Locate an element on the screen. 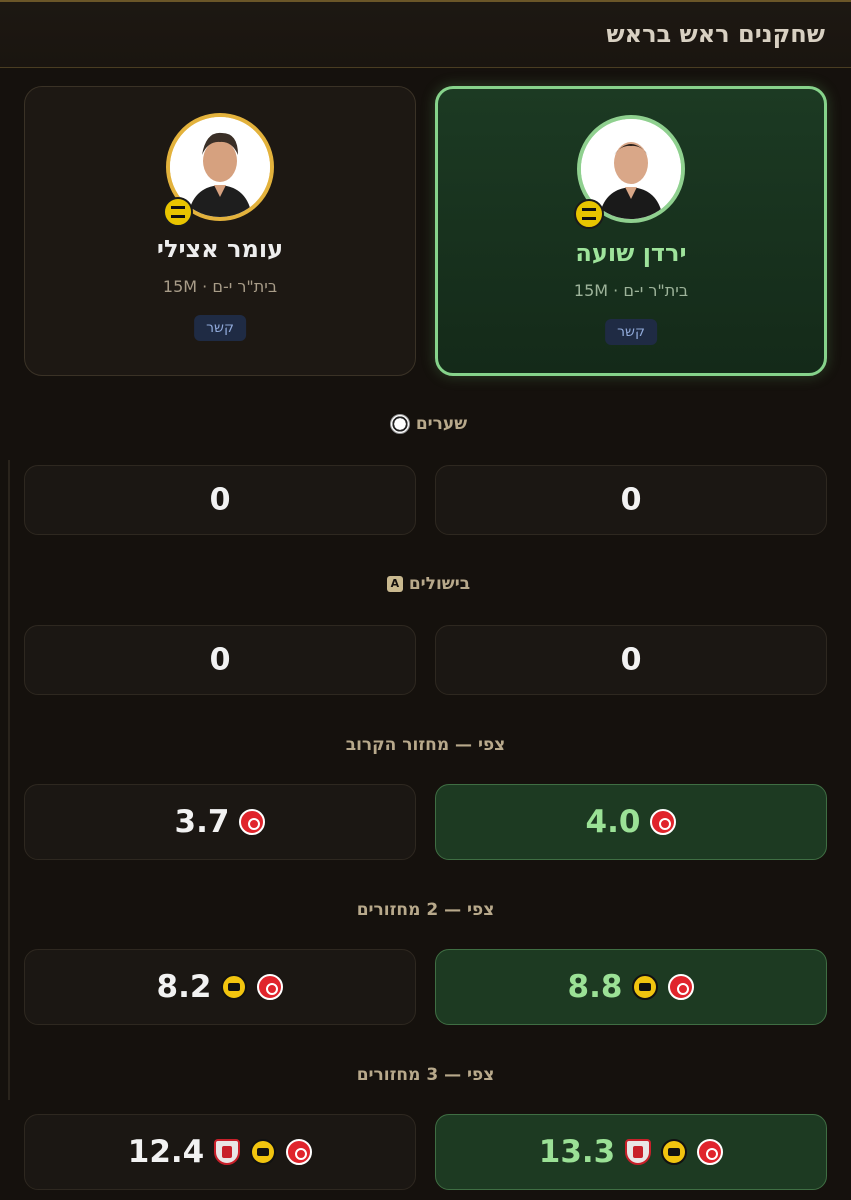 The width and height of the screenshot is (851, 1200). header-bar: שחקנים ראש בראש is located at coordinates (425, 34).